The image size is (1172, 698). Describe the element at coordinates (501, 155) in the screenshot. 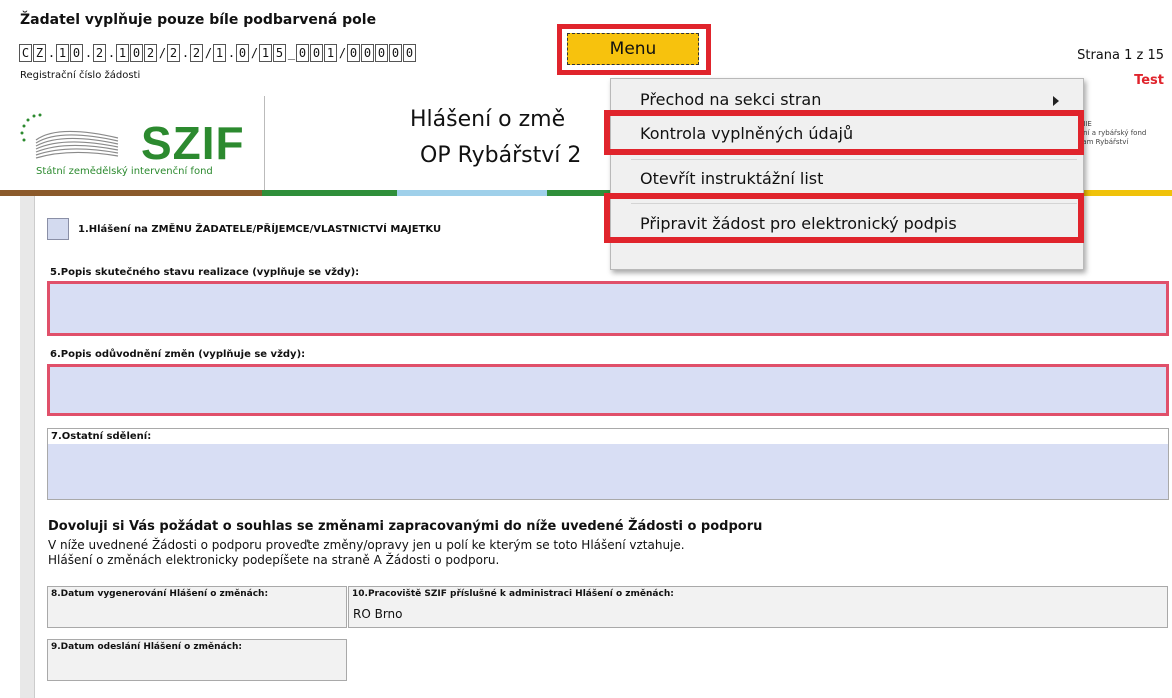

I see `form-title-line2: OP Rybářství 2` at that location.